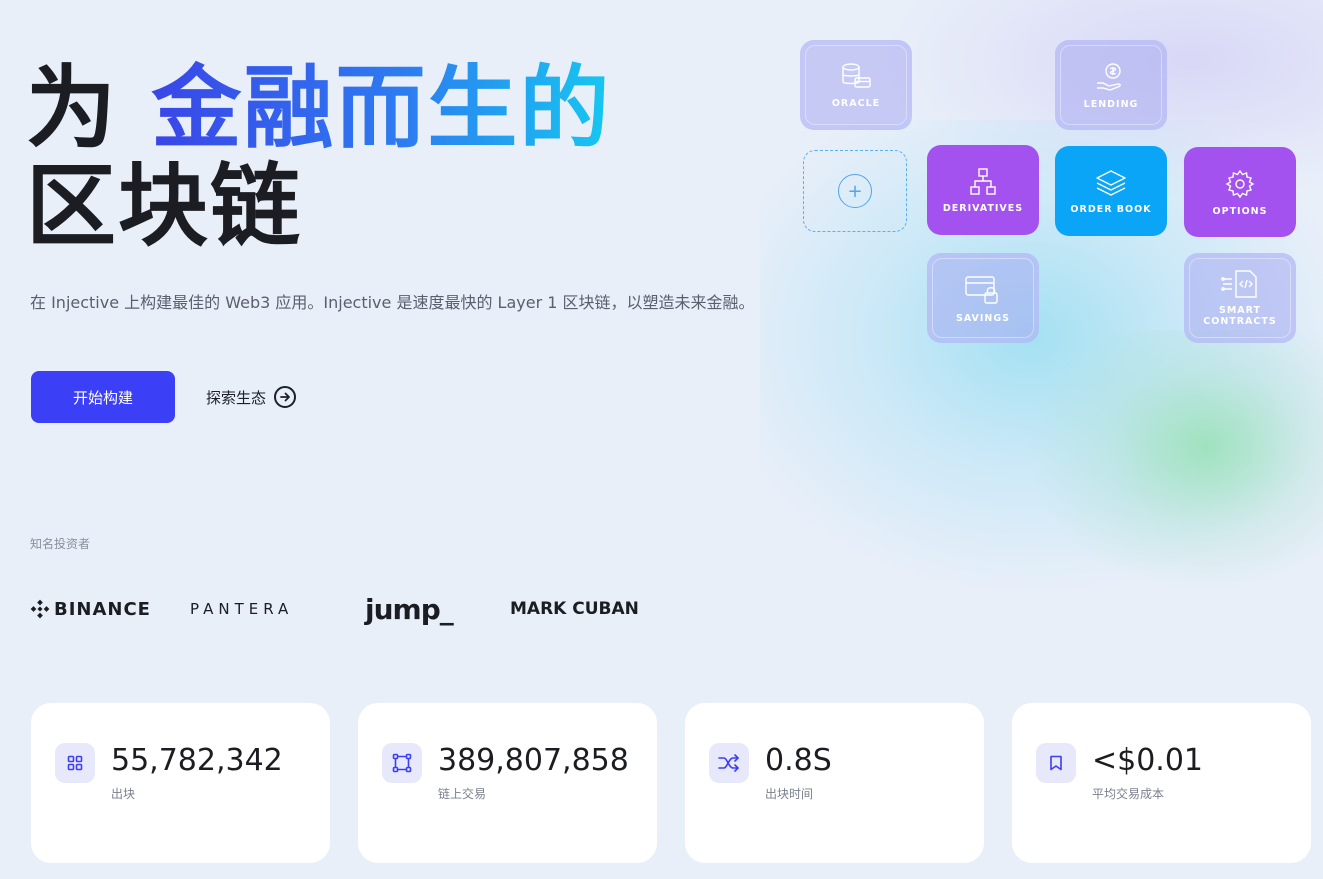 The width and height of the screenshot is (1323, 879). I want to click on stat-value: 0.8S, so click(798, 760).